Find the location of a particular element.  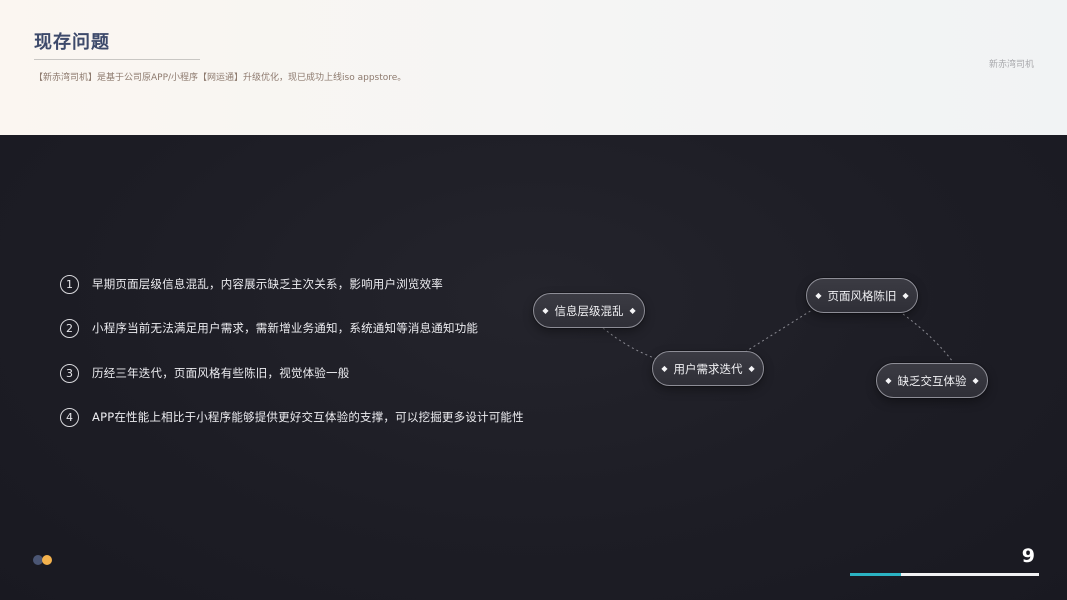

tag-pill: ◆ 信息层级混乱 ◆ is located at coordinates (589, 310).